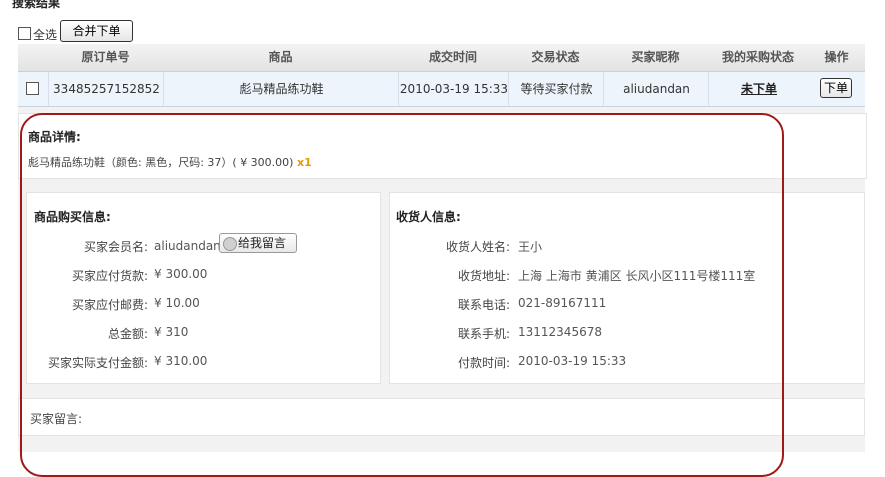 The width and height of the screenshot is (885, 477). Describe the element at coordinates (483, 363) in the screenshot. I see `pay-time-label: 付款时间:` at that location.